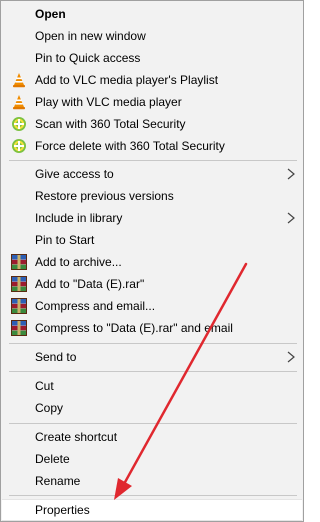 This screenshot has width=320, height=522. What do you see at coordinates (152, 357) in the screenshot?
I see `menu-item-send-to: Send to` at bounding box center [152, 357].